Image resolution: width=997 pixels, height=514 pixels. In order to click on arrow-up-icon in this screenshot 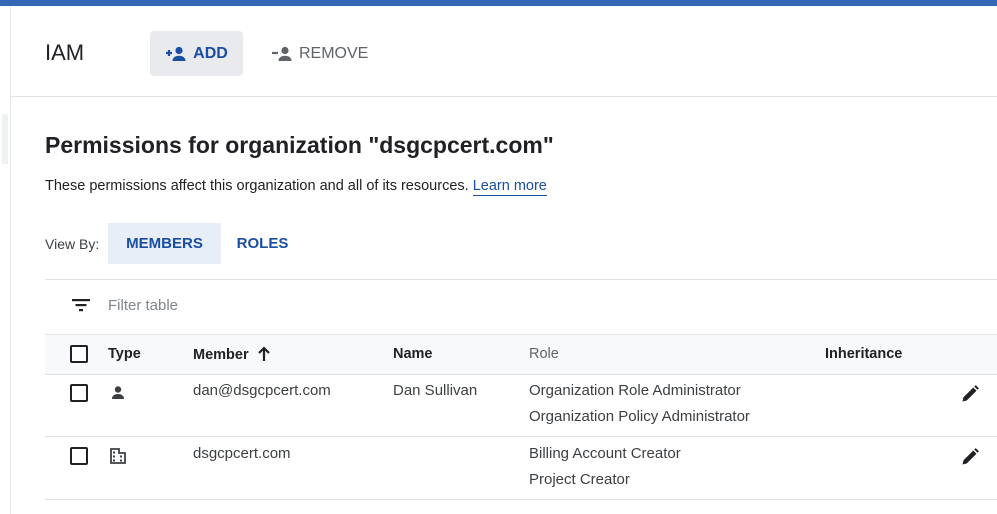, I will do `click(264, 356)`.